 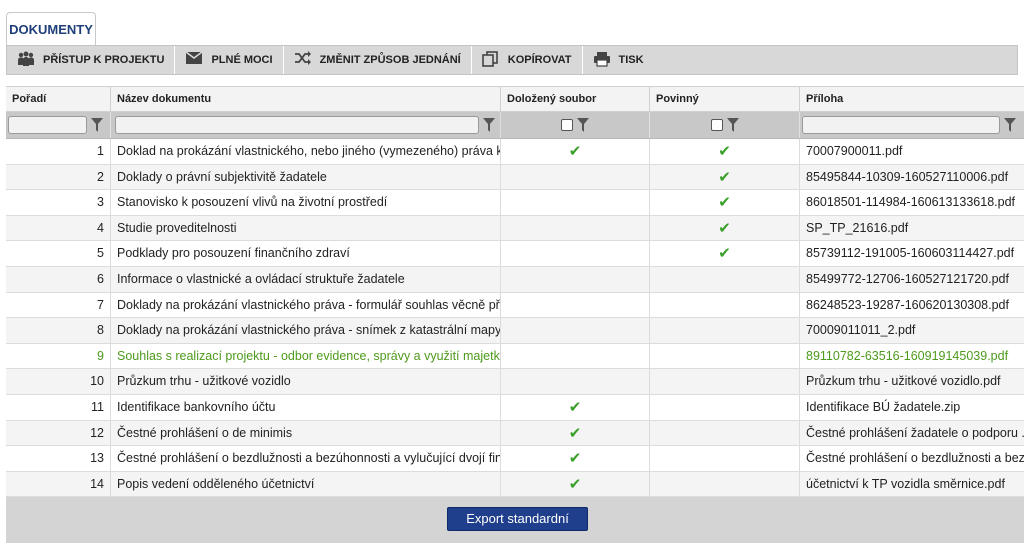 What do you see at coordinates (725, 99) in the screenshot?
I see `header-required: Povinný` at bounding box center [725, 99].